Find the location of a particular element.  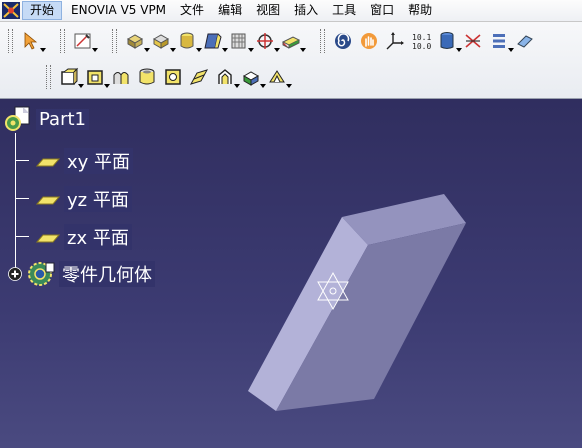

shell-icon is located at coordinates (147, 77).